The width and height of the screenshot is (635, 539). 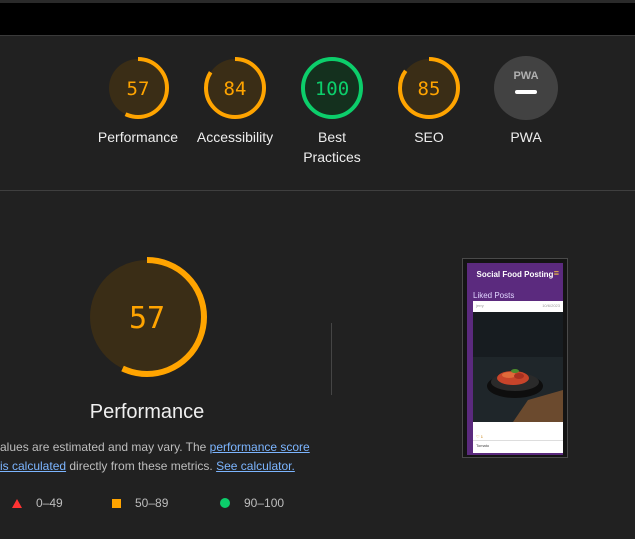 I want to click on note-prefix: alues are estimated and may vary. The, so click(x=105, y=447).